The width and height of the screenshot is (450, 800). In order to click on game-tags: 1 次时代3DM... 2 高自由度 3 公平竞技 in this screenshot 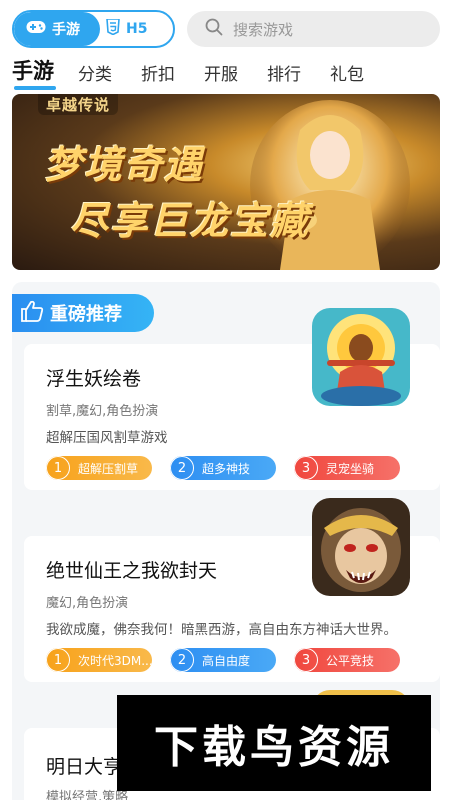, I will do `click(223, 660)`.